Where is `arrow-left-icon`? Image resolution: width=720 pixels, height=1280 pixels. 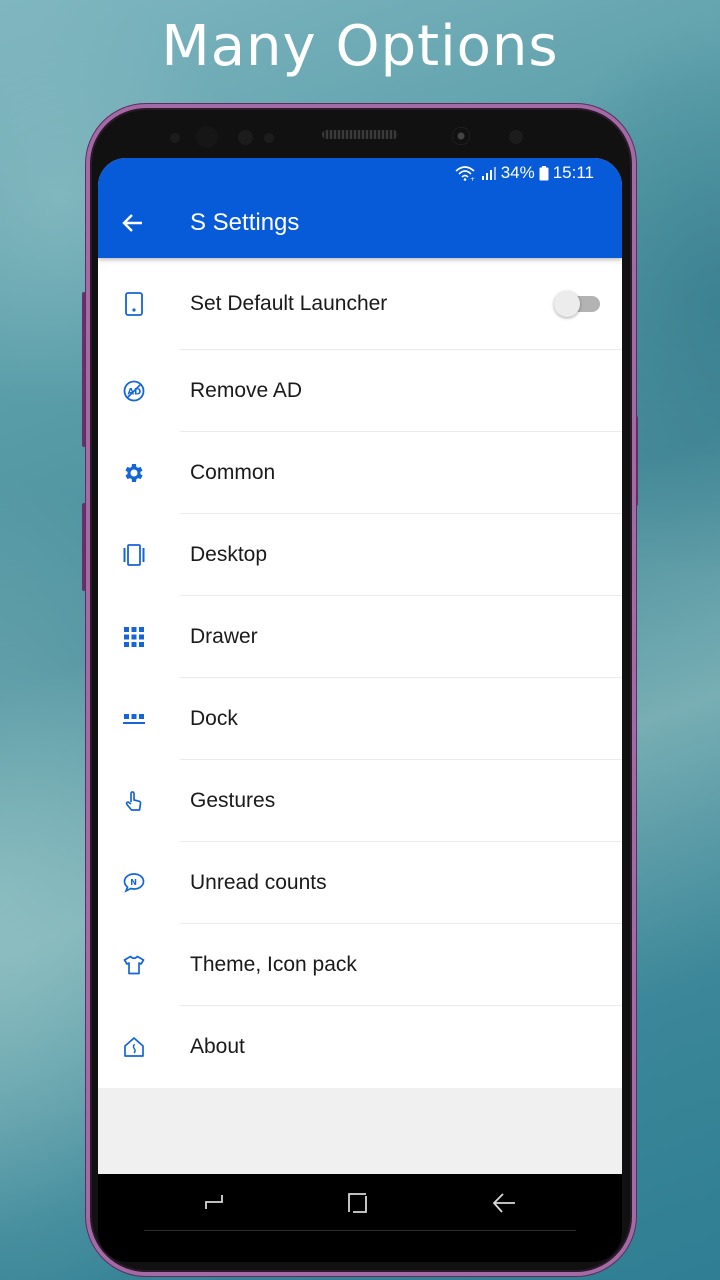
arrow-left-icon is located at coordinates (132, 223).